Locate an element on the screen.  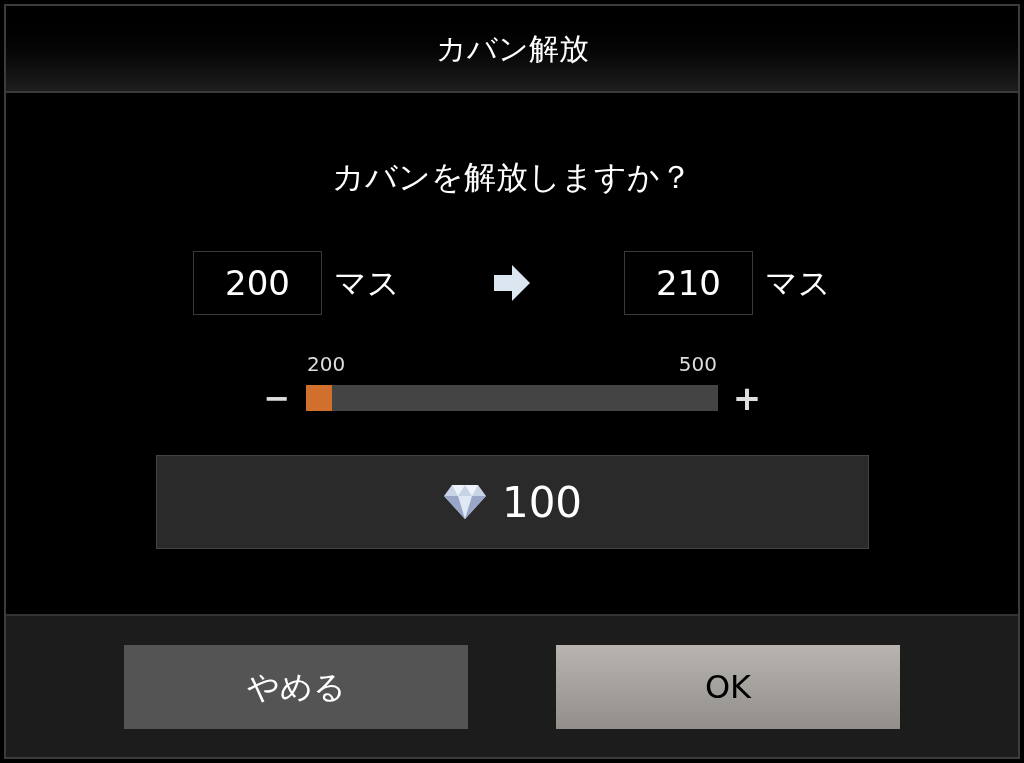
cost-amount: 100 is located at coordinates (542, 502).